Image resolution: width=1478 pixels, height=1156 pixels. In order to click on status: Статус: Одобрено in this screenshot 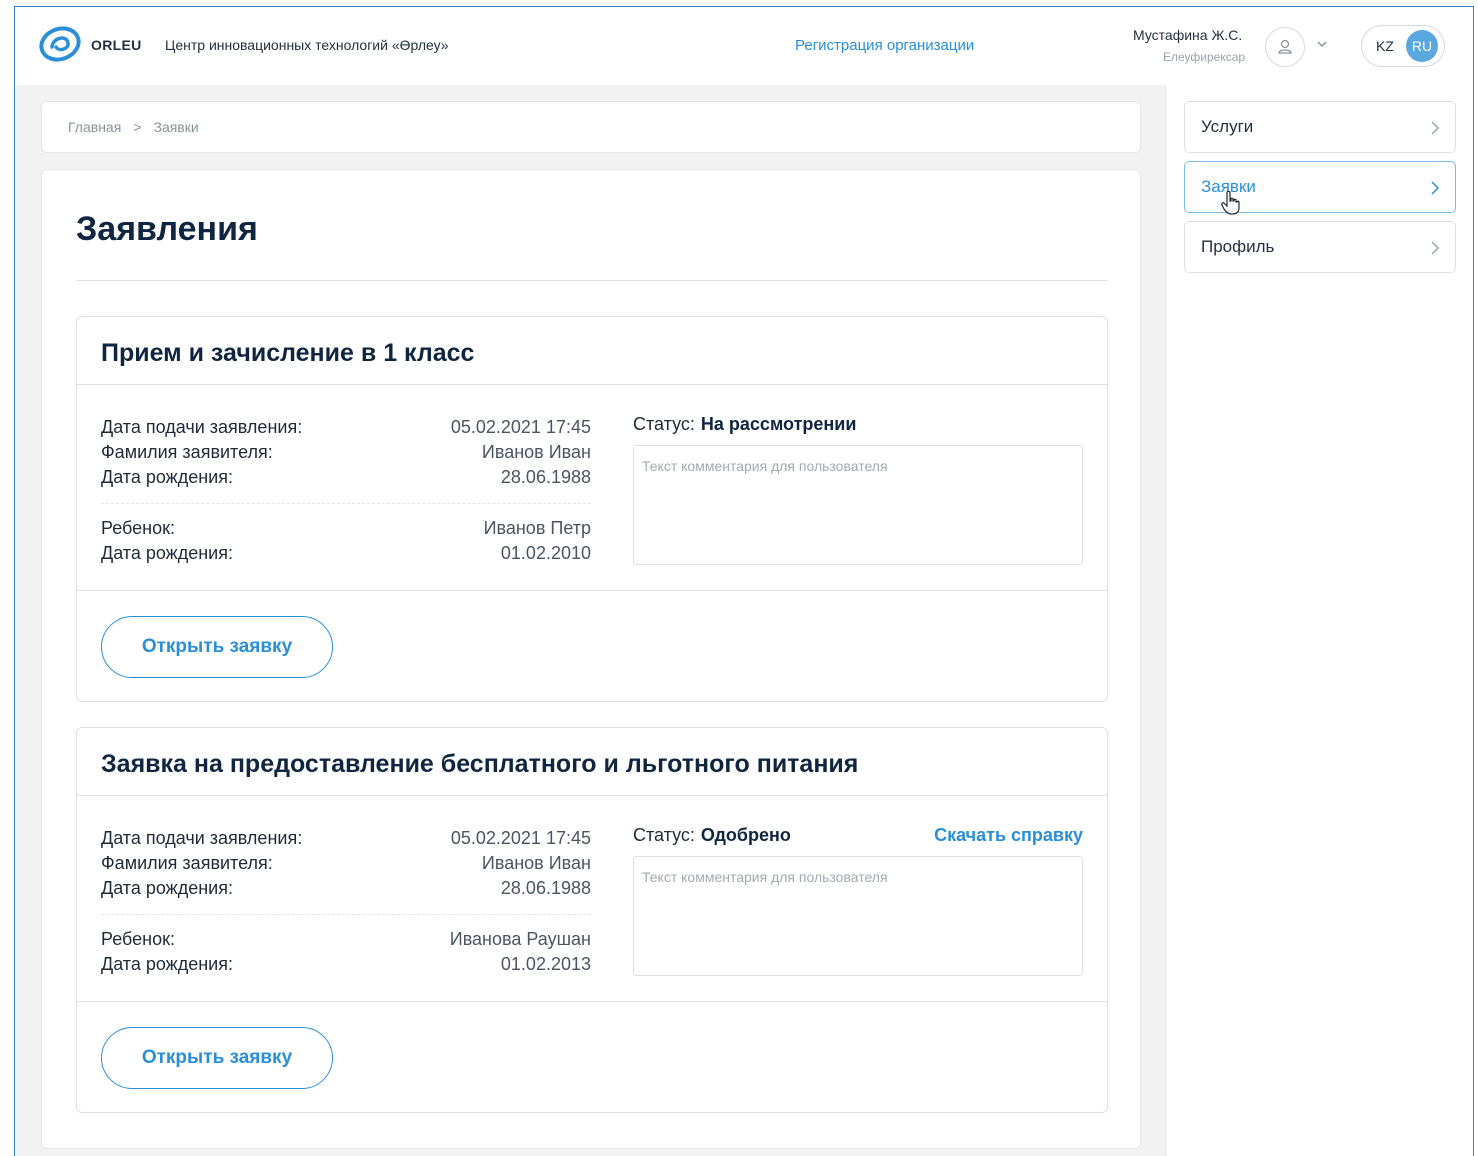, I will do `click(712, 835)`.